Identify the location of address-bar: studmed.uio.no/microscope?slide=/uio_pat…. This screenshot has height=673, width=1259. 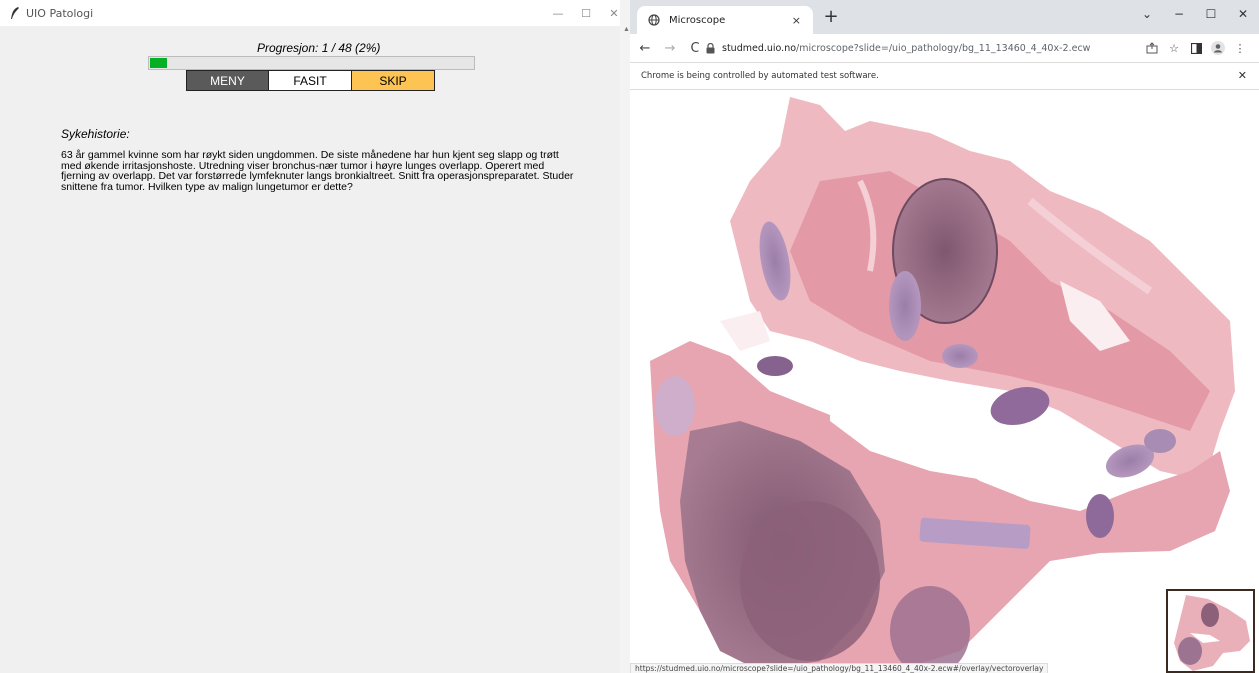
(946, 48).